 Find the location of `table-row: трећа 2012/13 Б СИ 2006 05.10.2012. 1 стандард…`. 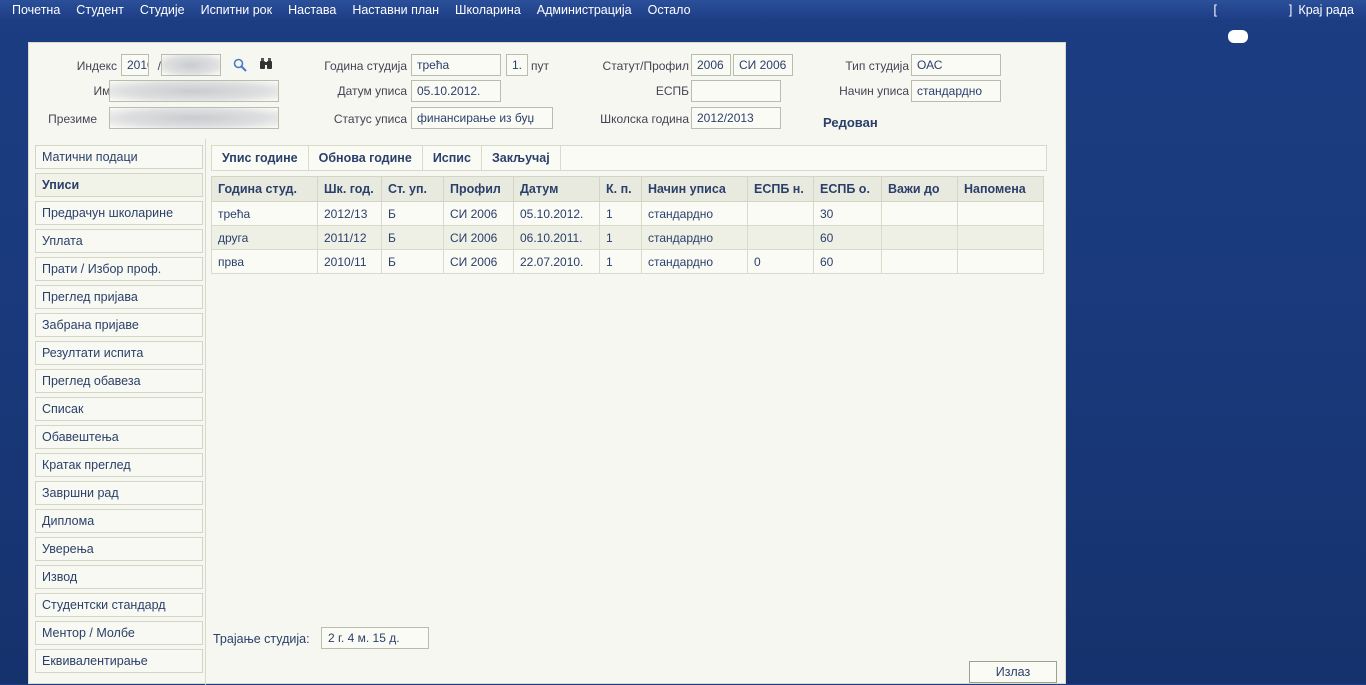

table-row: трећа 2012/13 Б СИ 2006 05.10.2012. 1 стандард… is located at coordinates (627, 213).